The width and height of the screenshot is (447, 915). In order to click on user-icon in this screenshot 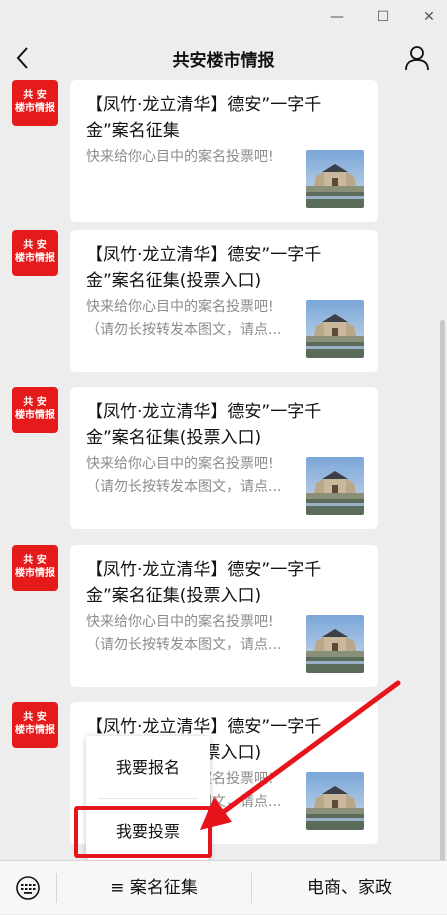, I will do `click(417, 58)`.